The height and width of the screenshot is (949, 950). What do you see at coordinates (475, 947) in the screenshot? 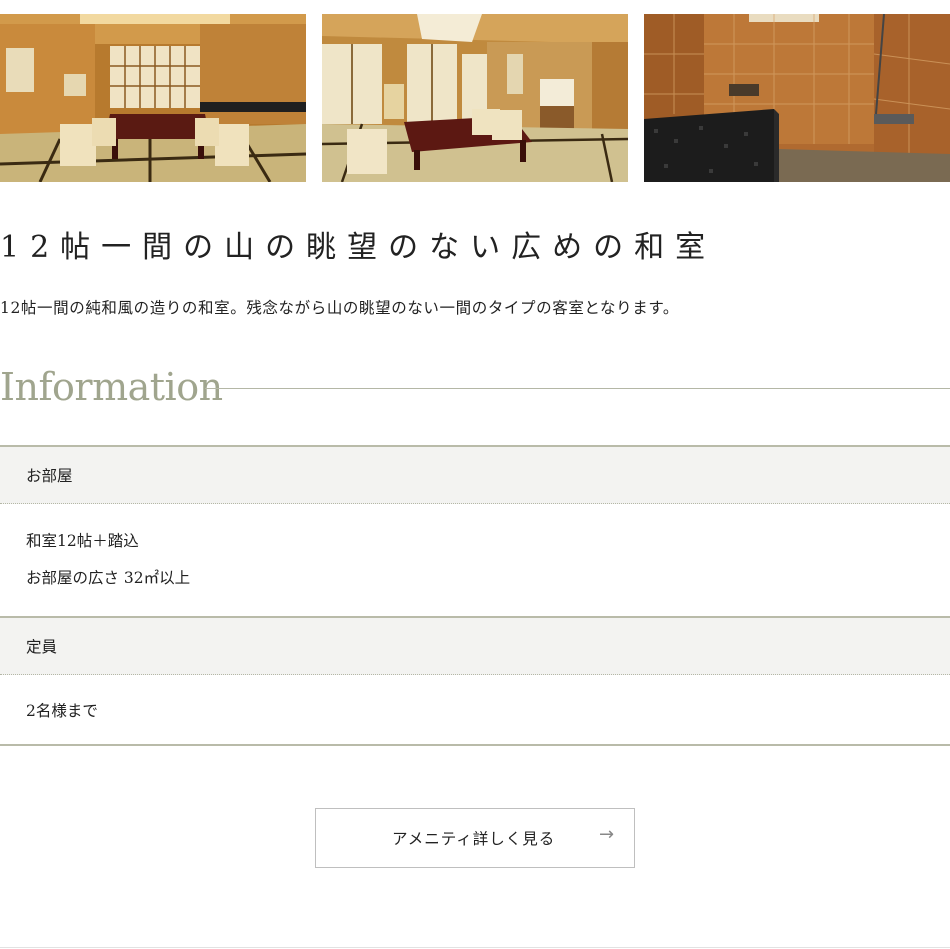
I see `bottom-divider` at bounding box center [475, 947].